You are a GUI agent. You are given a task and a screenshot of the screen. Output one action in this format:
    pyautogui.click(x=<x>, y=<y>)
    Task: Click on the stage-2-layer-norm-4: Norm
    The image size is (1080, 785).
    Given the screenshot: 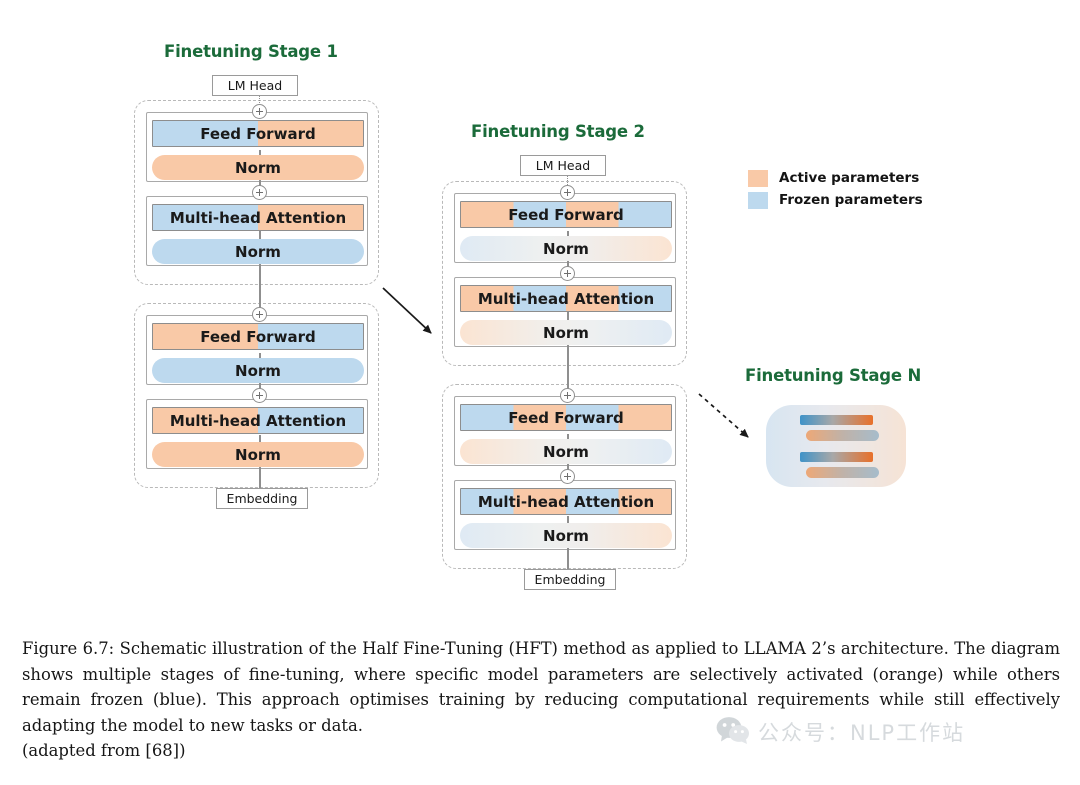 What is the action you would take?
    pyautogui.click(x=566, y=535)
    